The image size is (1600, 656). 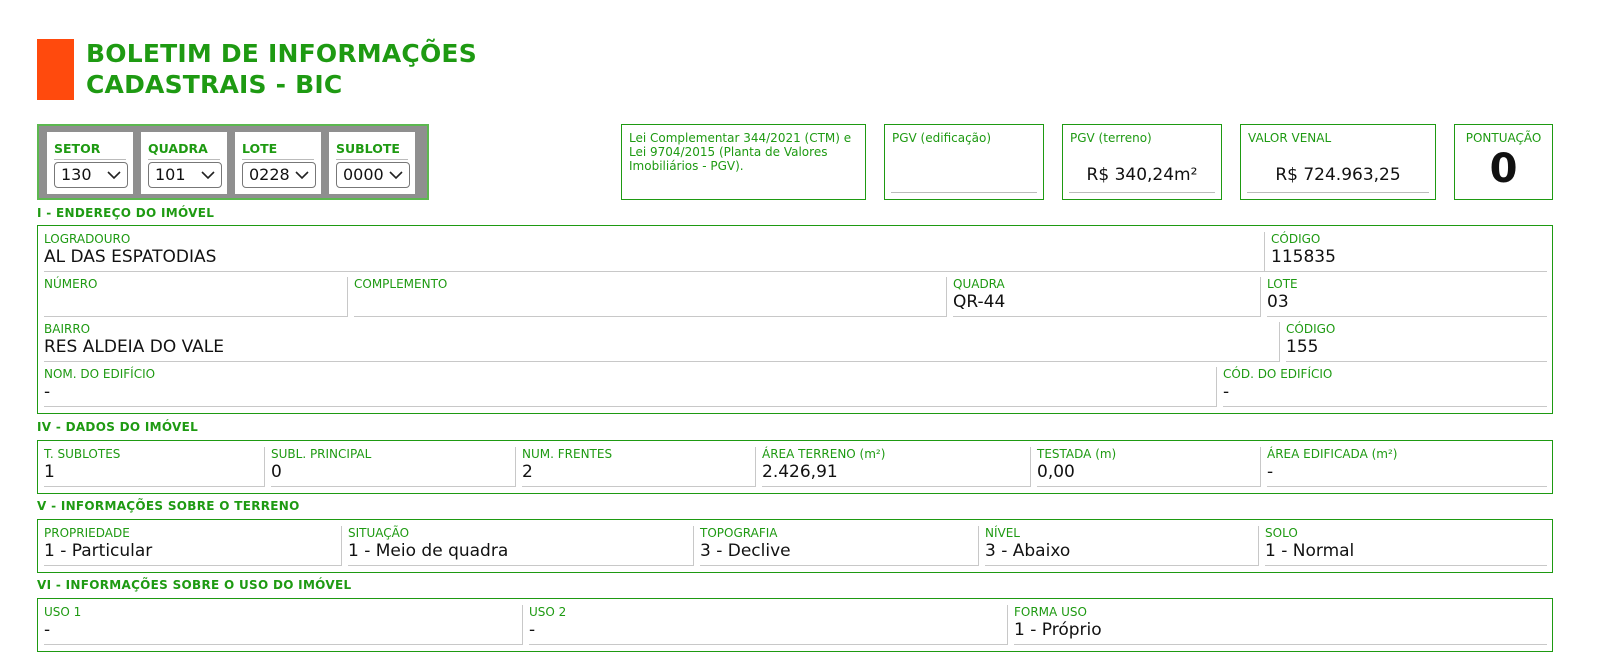 What do you see at coordinates (276, 472) in the screenshot?
I see `subl-principal-value: 0` at bounding box center [276, 472].